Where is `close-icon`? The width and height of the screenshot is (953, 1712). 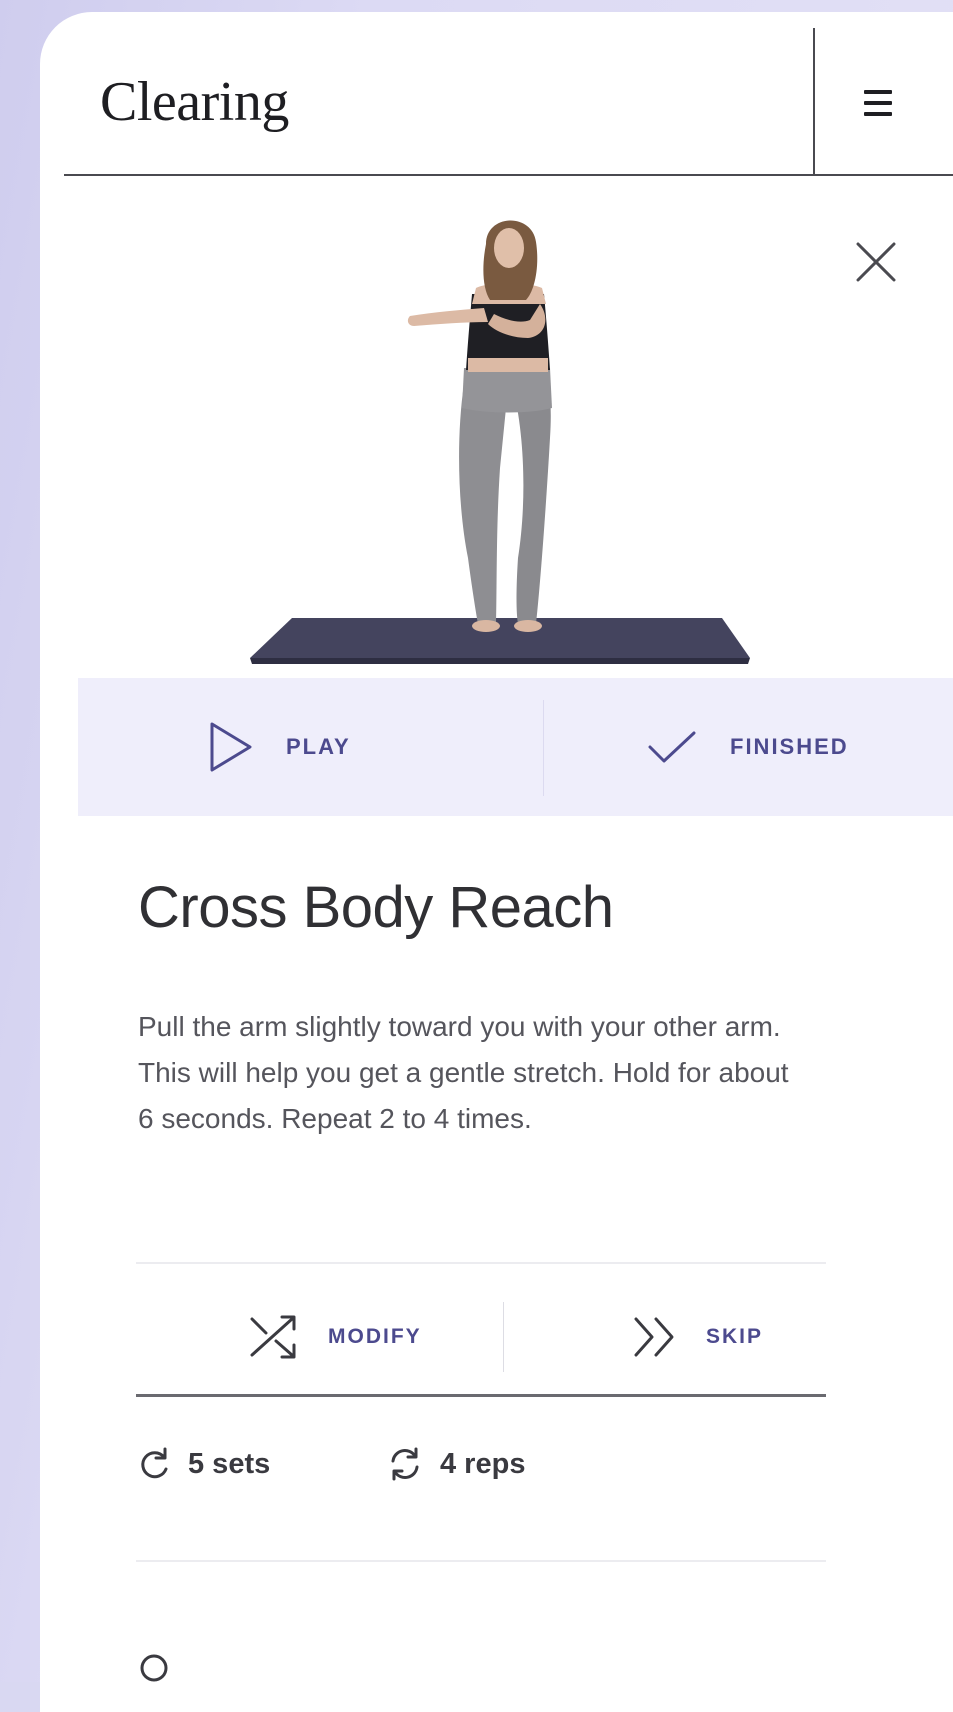 close-icon is located at coordinates (876, 262).